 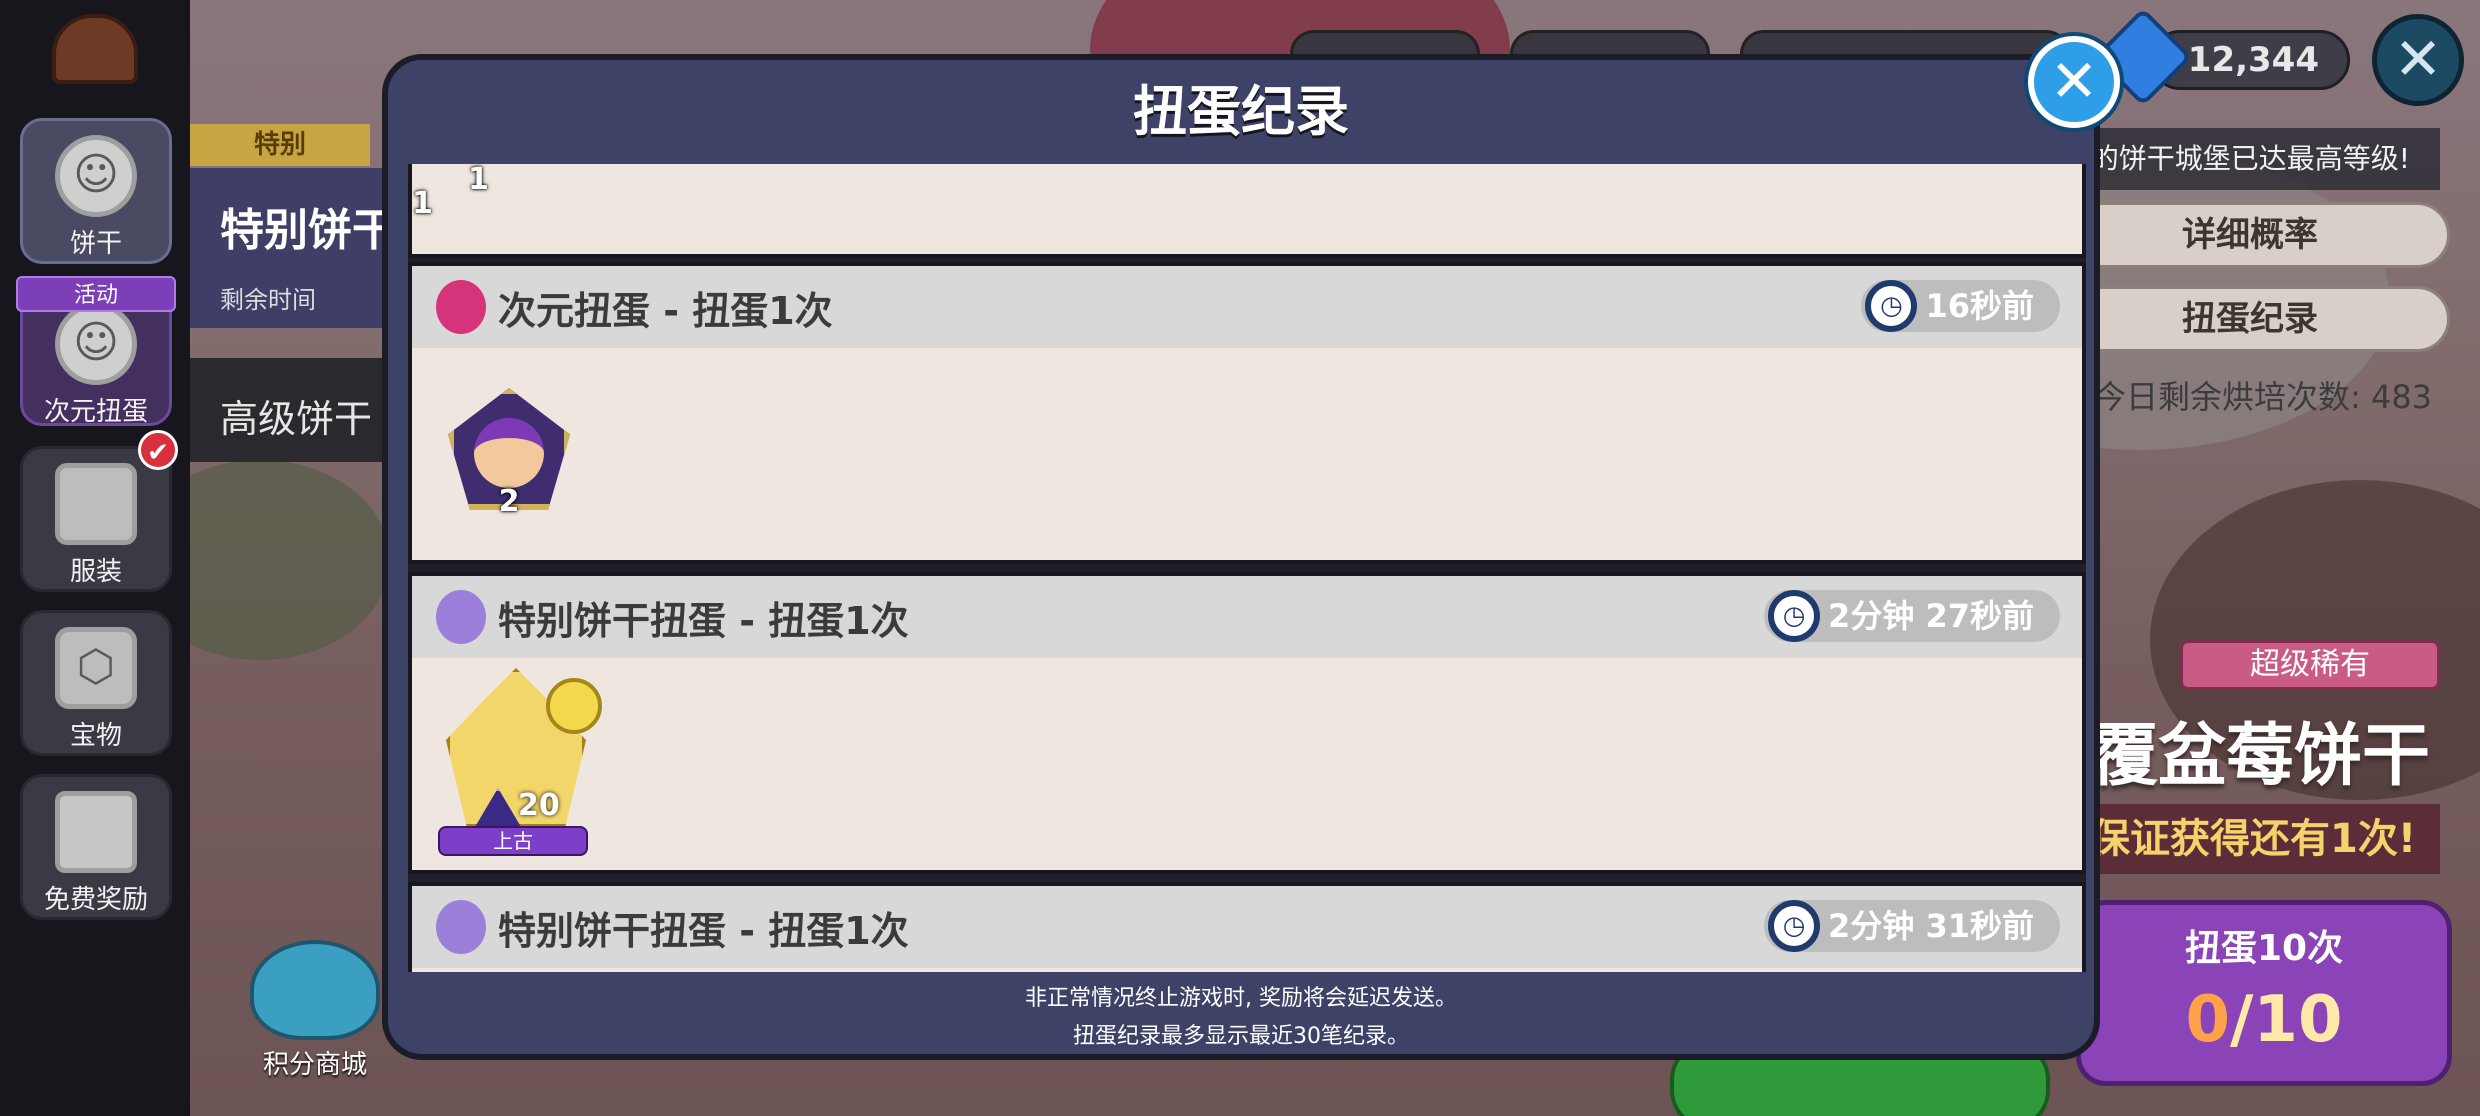 I want to click on sidebar-item-treasures: ⬡ 宝物, so click(x=96, y=683).